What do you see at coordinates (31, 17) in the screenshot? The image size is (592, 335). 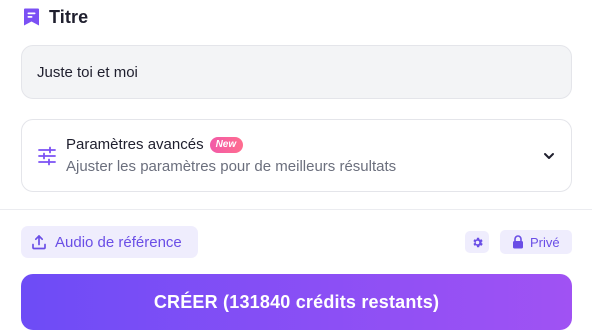 I see `bookmark-icon` at bounding box center [31, 17].